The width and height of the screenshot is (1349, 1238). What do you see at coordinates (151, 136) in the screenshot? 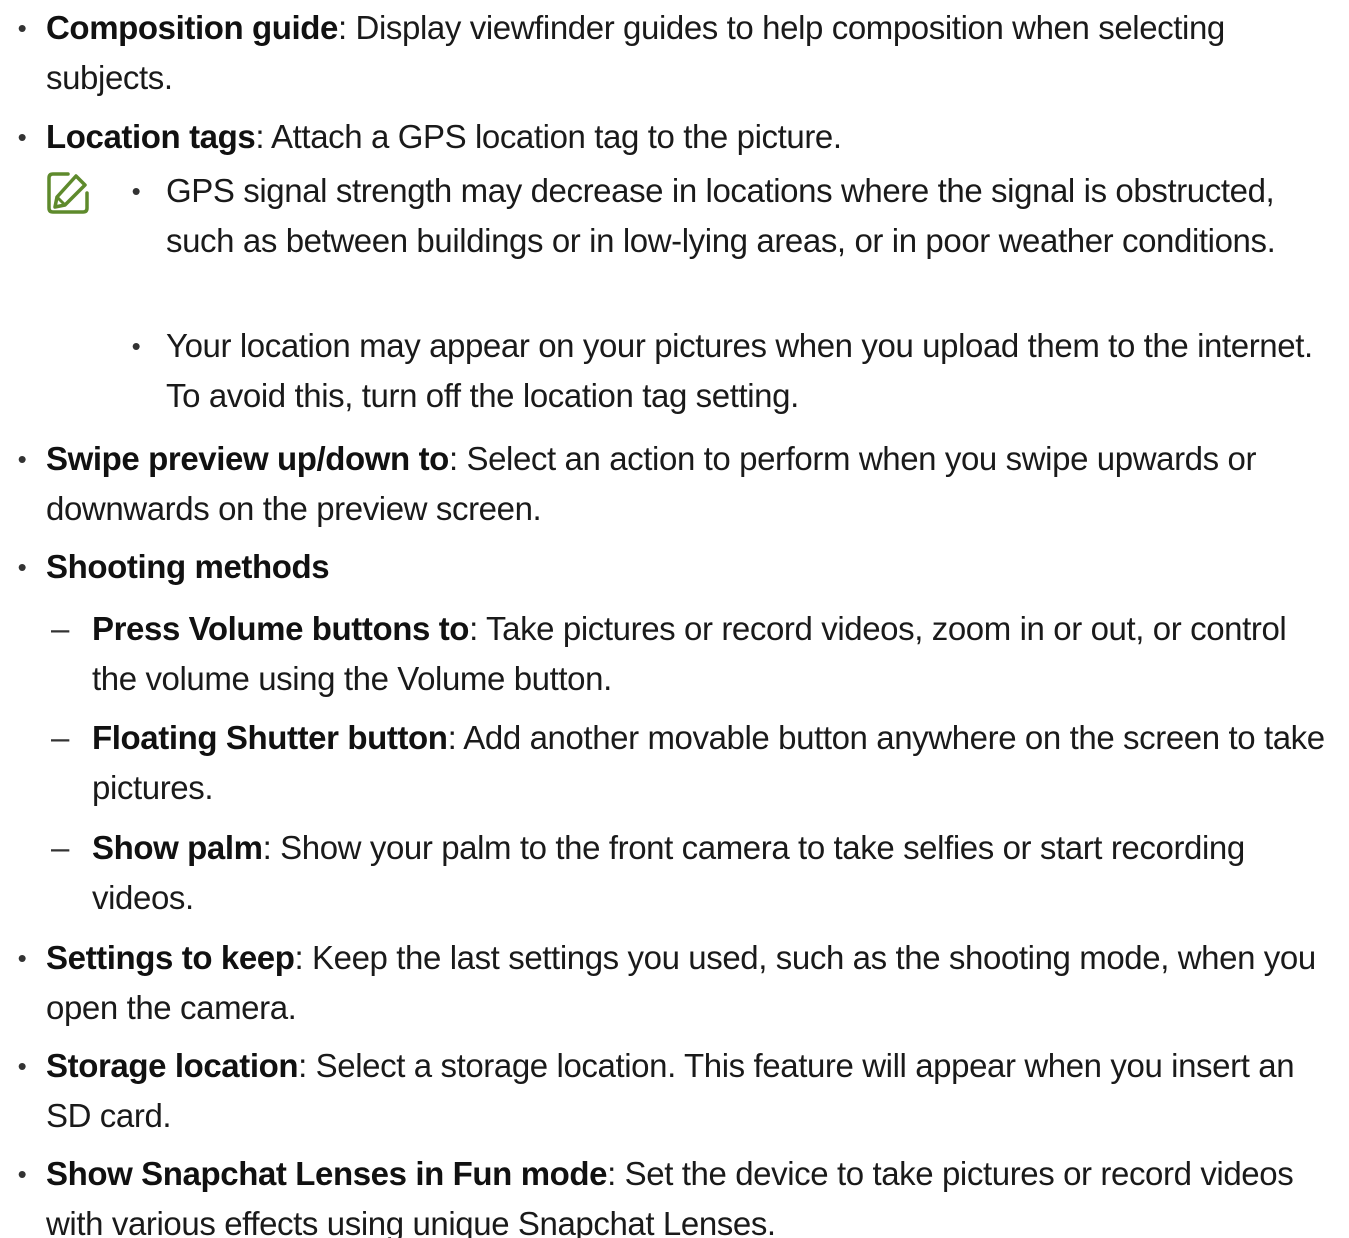
I see `item-term: Location tags` at bounding box center [151, 136].